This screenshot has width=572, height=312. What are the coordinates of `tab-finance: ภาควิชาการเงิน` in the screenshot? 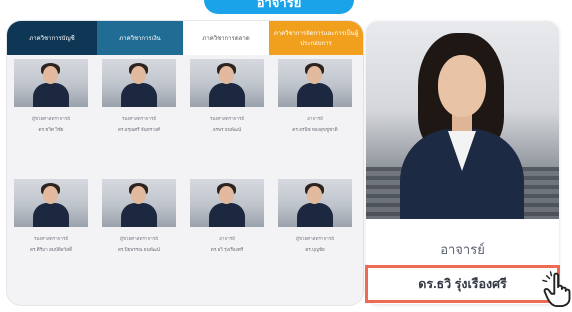 It's located at (140, 38).